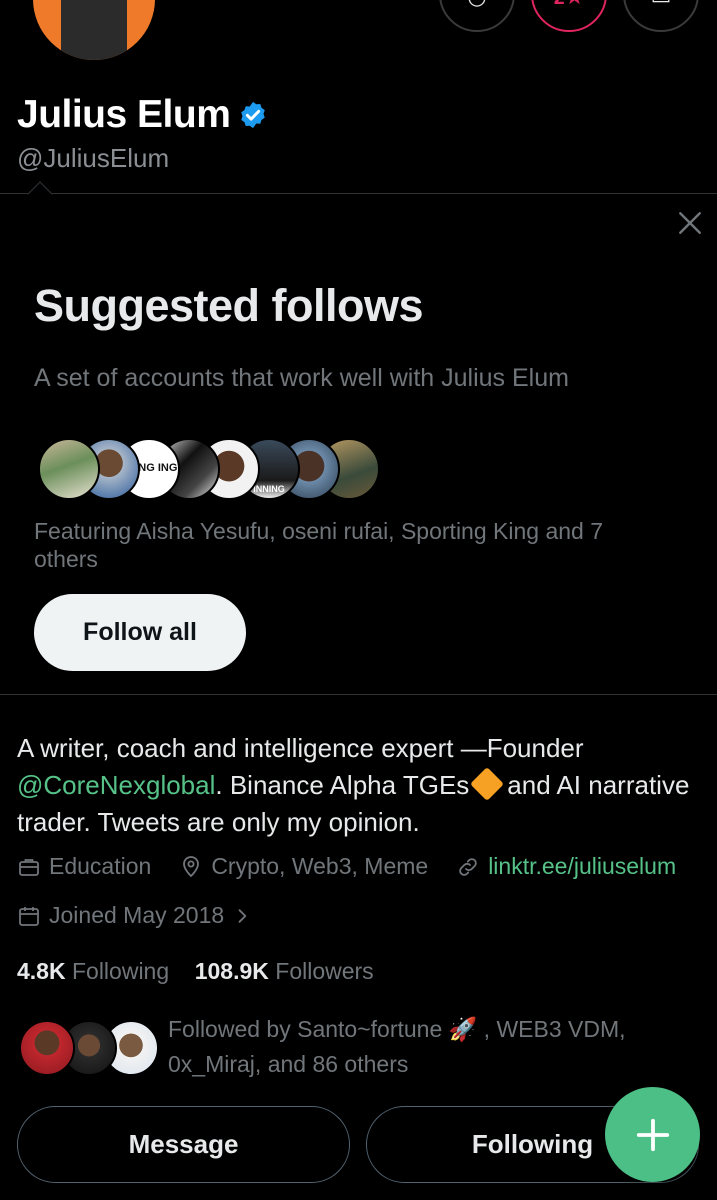 This screenshot has height=1200, width=717. What do you see at coordinates (320, 866) in the screenshot?
I see `location-text: Crypto, Web3, Meme` at bounding box center [320, 866].